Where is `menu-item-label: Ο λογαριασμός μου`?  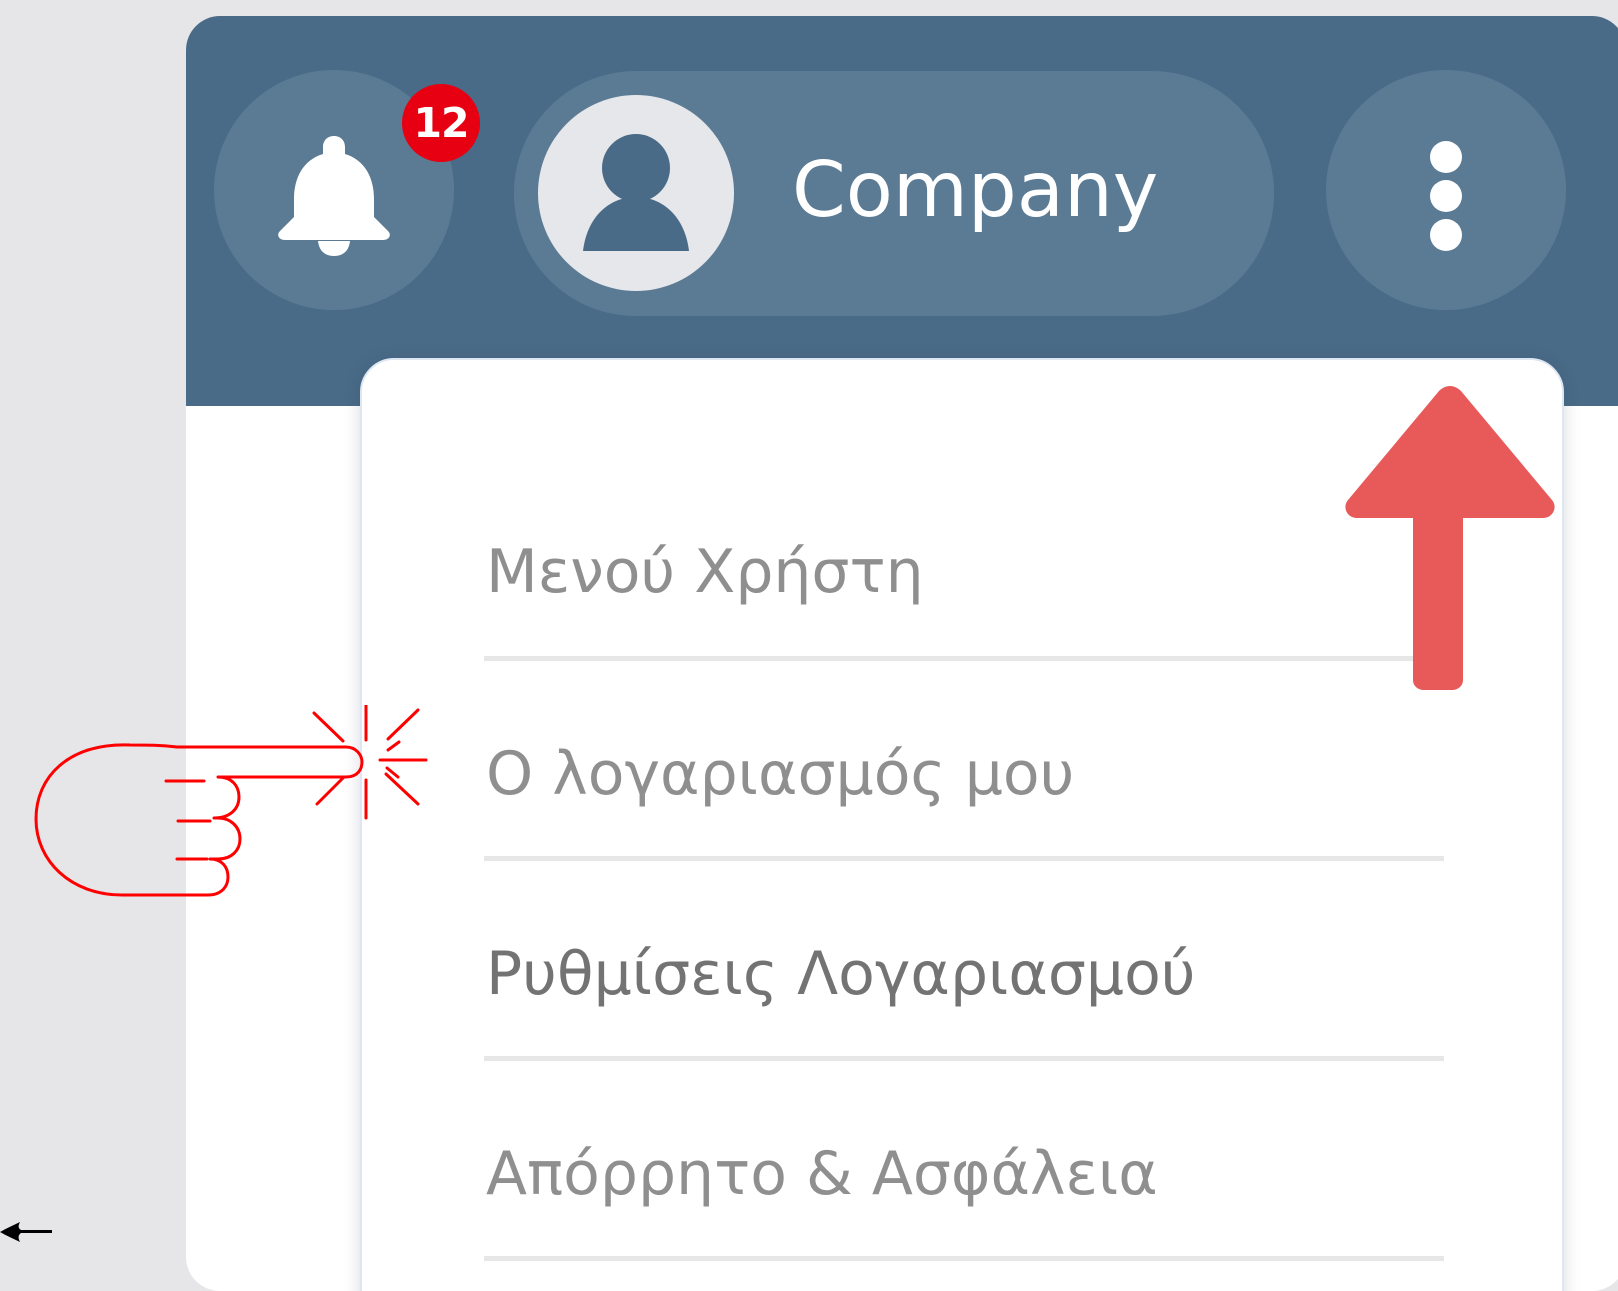
menu-item-label: Ο λογαριασμός μου is located at coordinates (780, 774).